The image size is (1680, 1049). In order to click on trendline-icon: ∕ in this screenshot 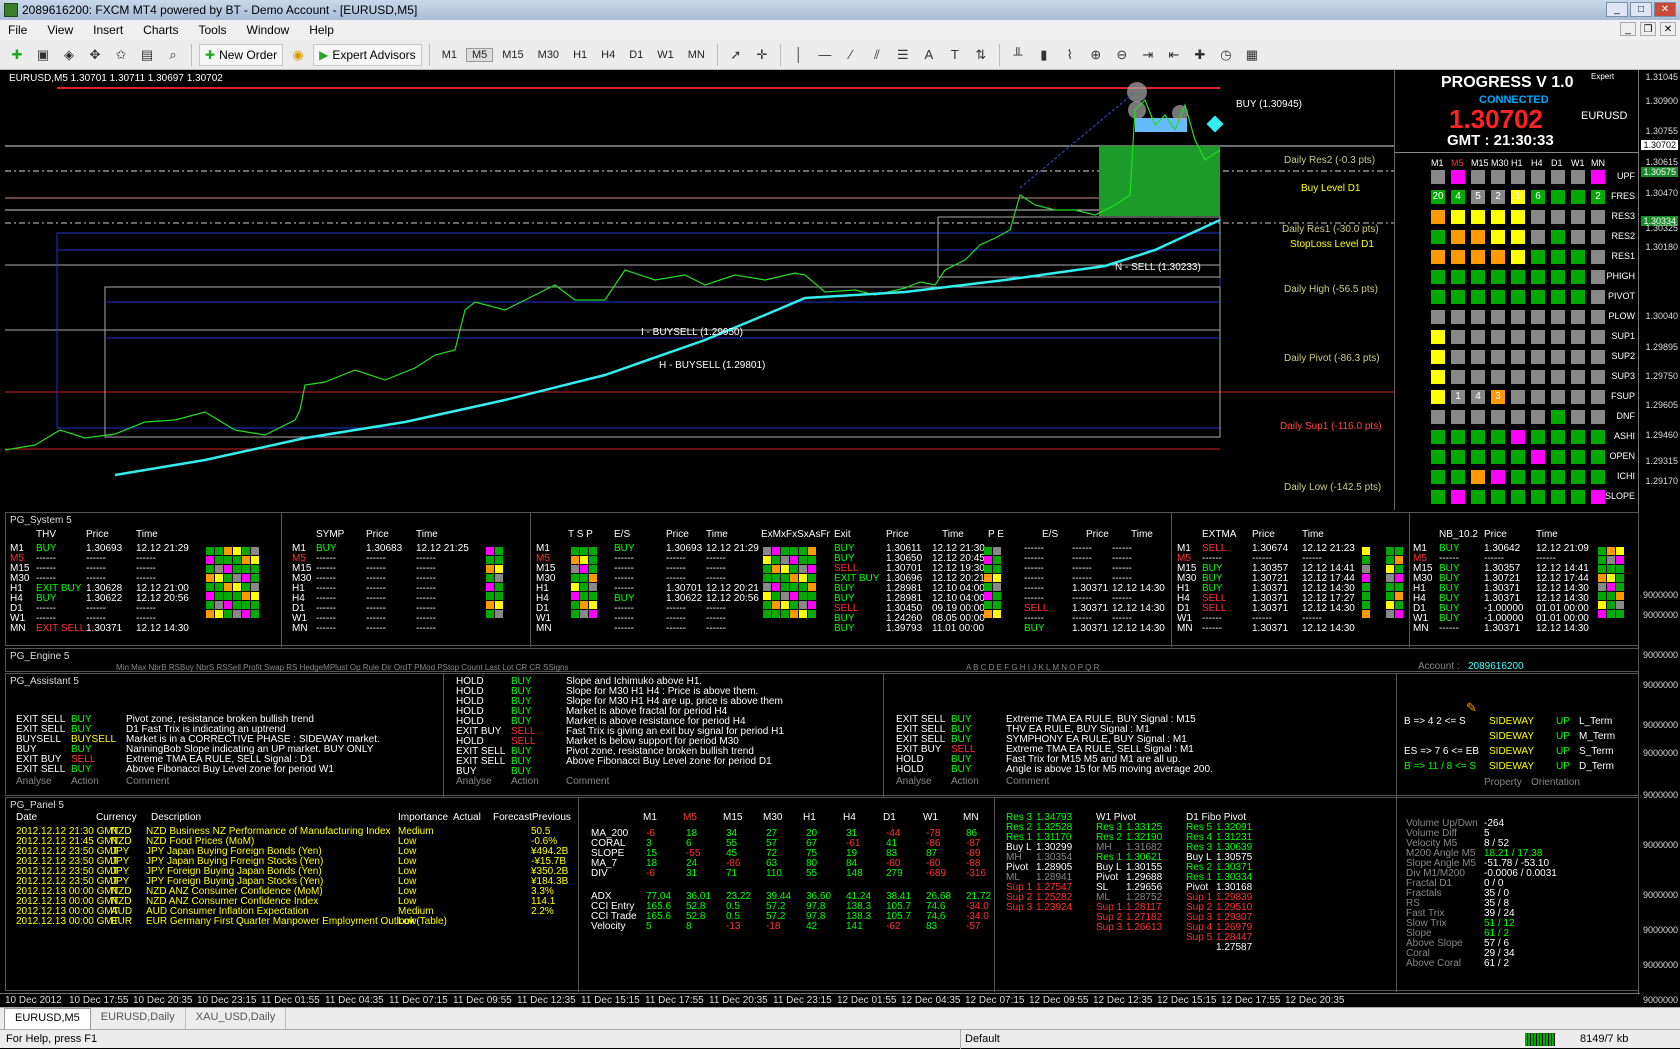, I will do `click(851, 55)`.